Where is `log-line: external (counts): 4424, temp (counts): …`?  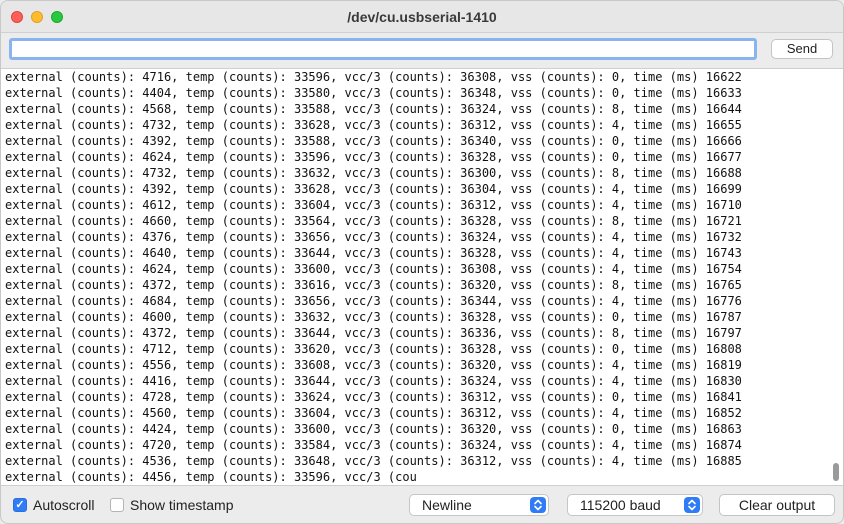 log-line: external (counts): 4424, temp (counts): … is located at coordinates (373, 429).